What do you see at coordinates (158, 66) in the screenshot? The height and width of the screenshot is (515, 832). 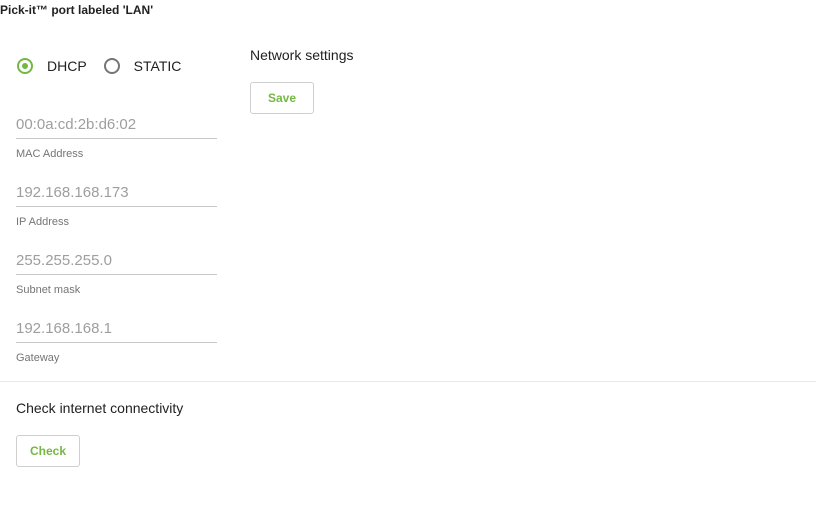 I see `static-radio-label: STATIC` at bounding box center [158, 66].